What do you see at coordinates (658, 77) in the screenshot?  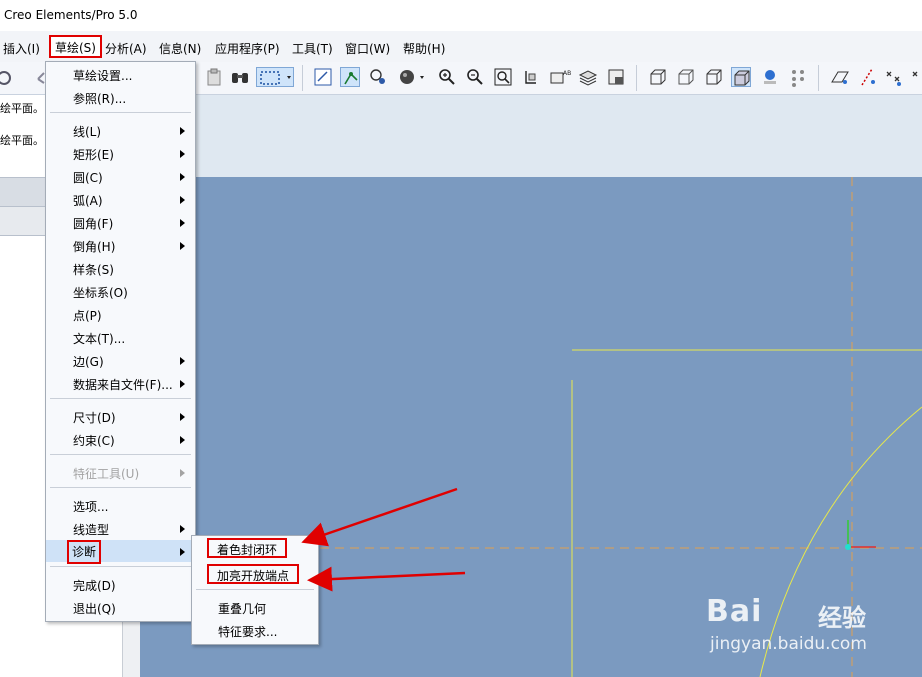 I see `wireframe-icon` at bounding box center [658, 77].